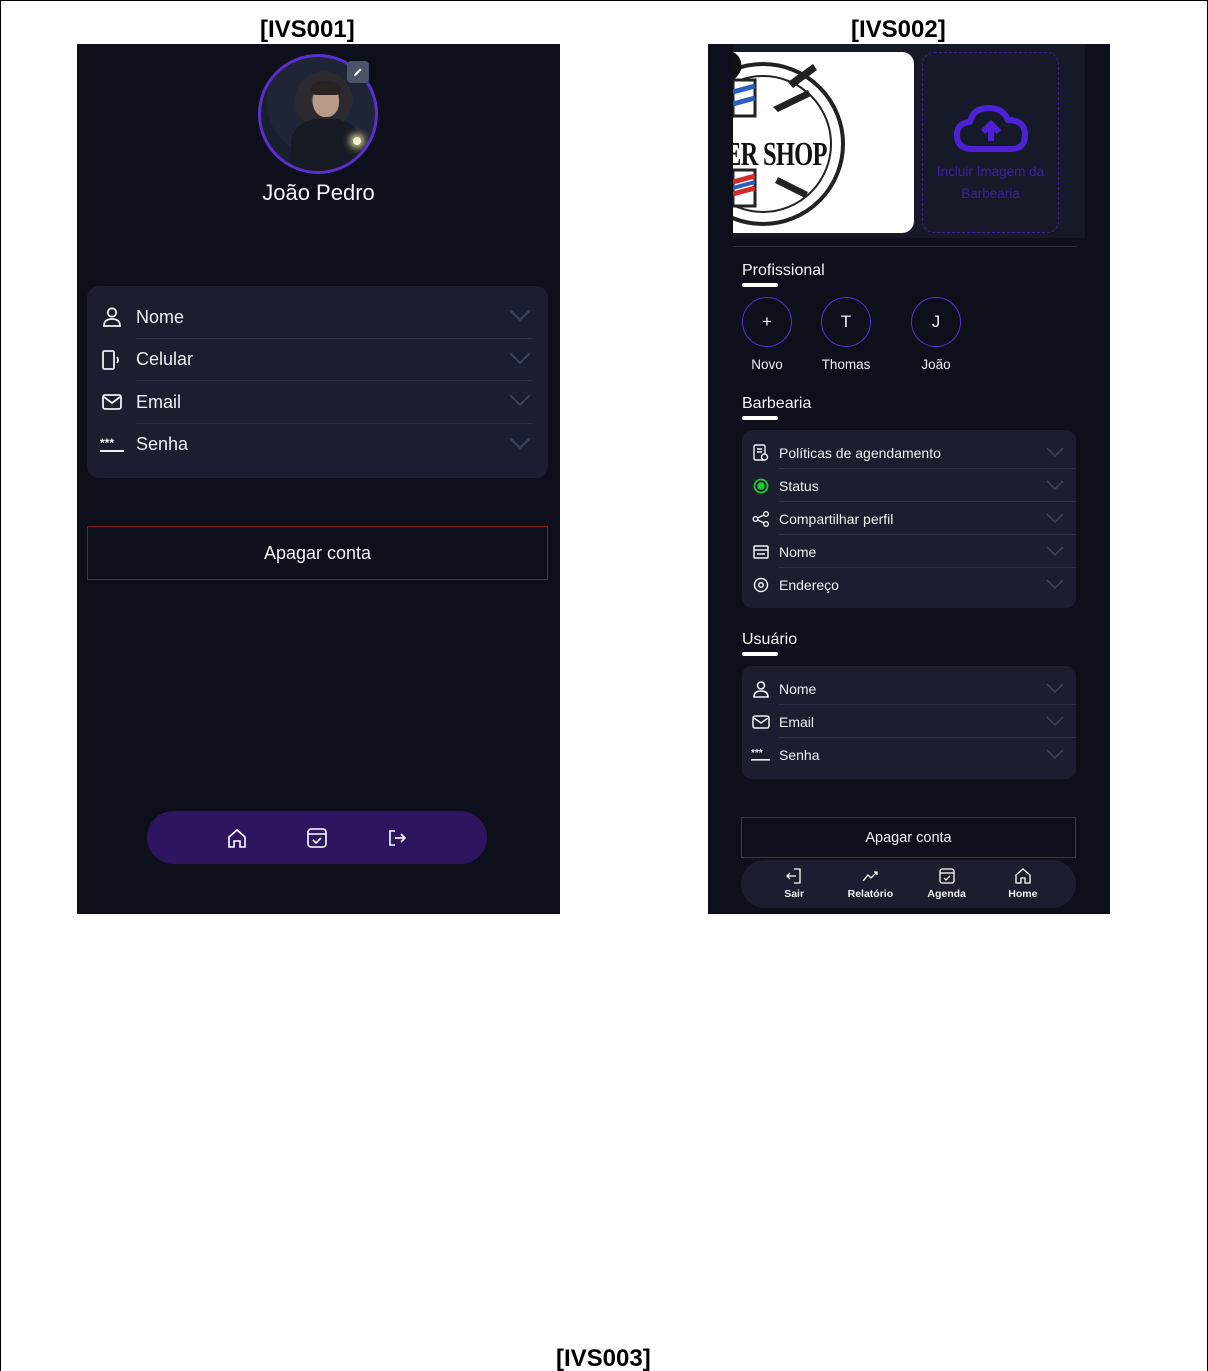 Image resolution: width=1208 pixels, height=1371 pixels. Describe the element at coordinates (870, 894) in the screenshot. I see `nav-label: Relatório` at that location.